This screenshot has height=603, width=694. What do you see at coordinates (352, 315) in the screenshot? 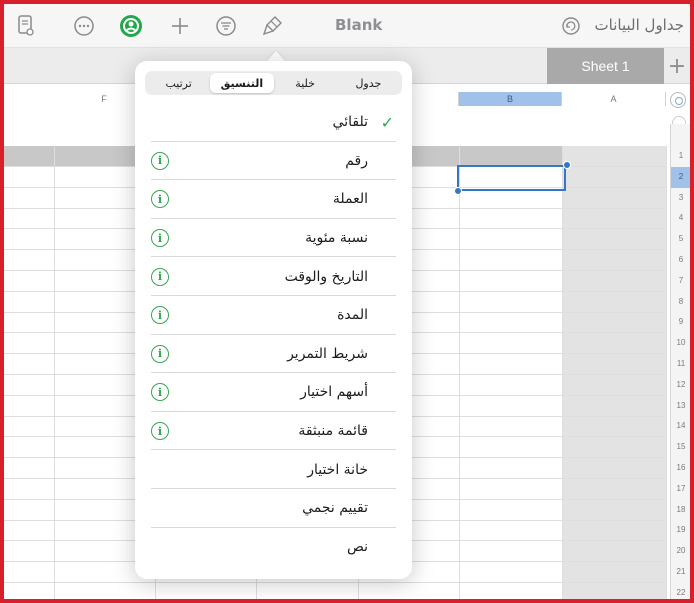
I see `format-option-label: المدة` at bounding box center [352, 315].